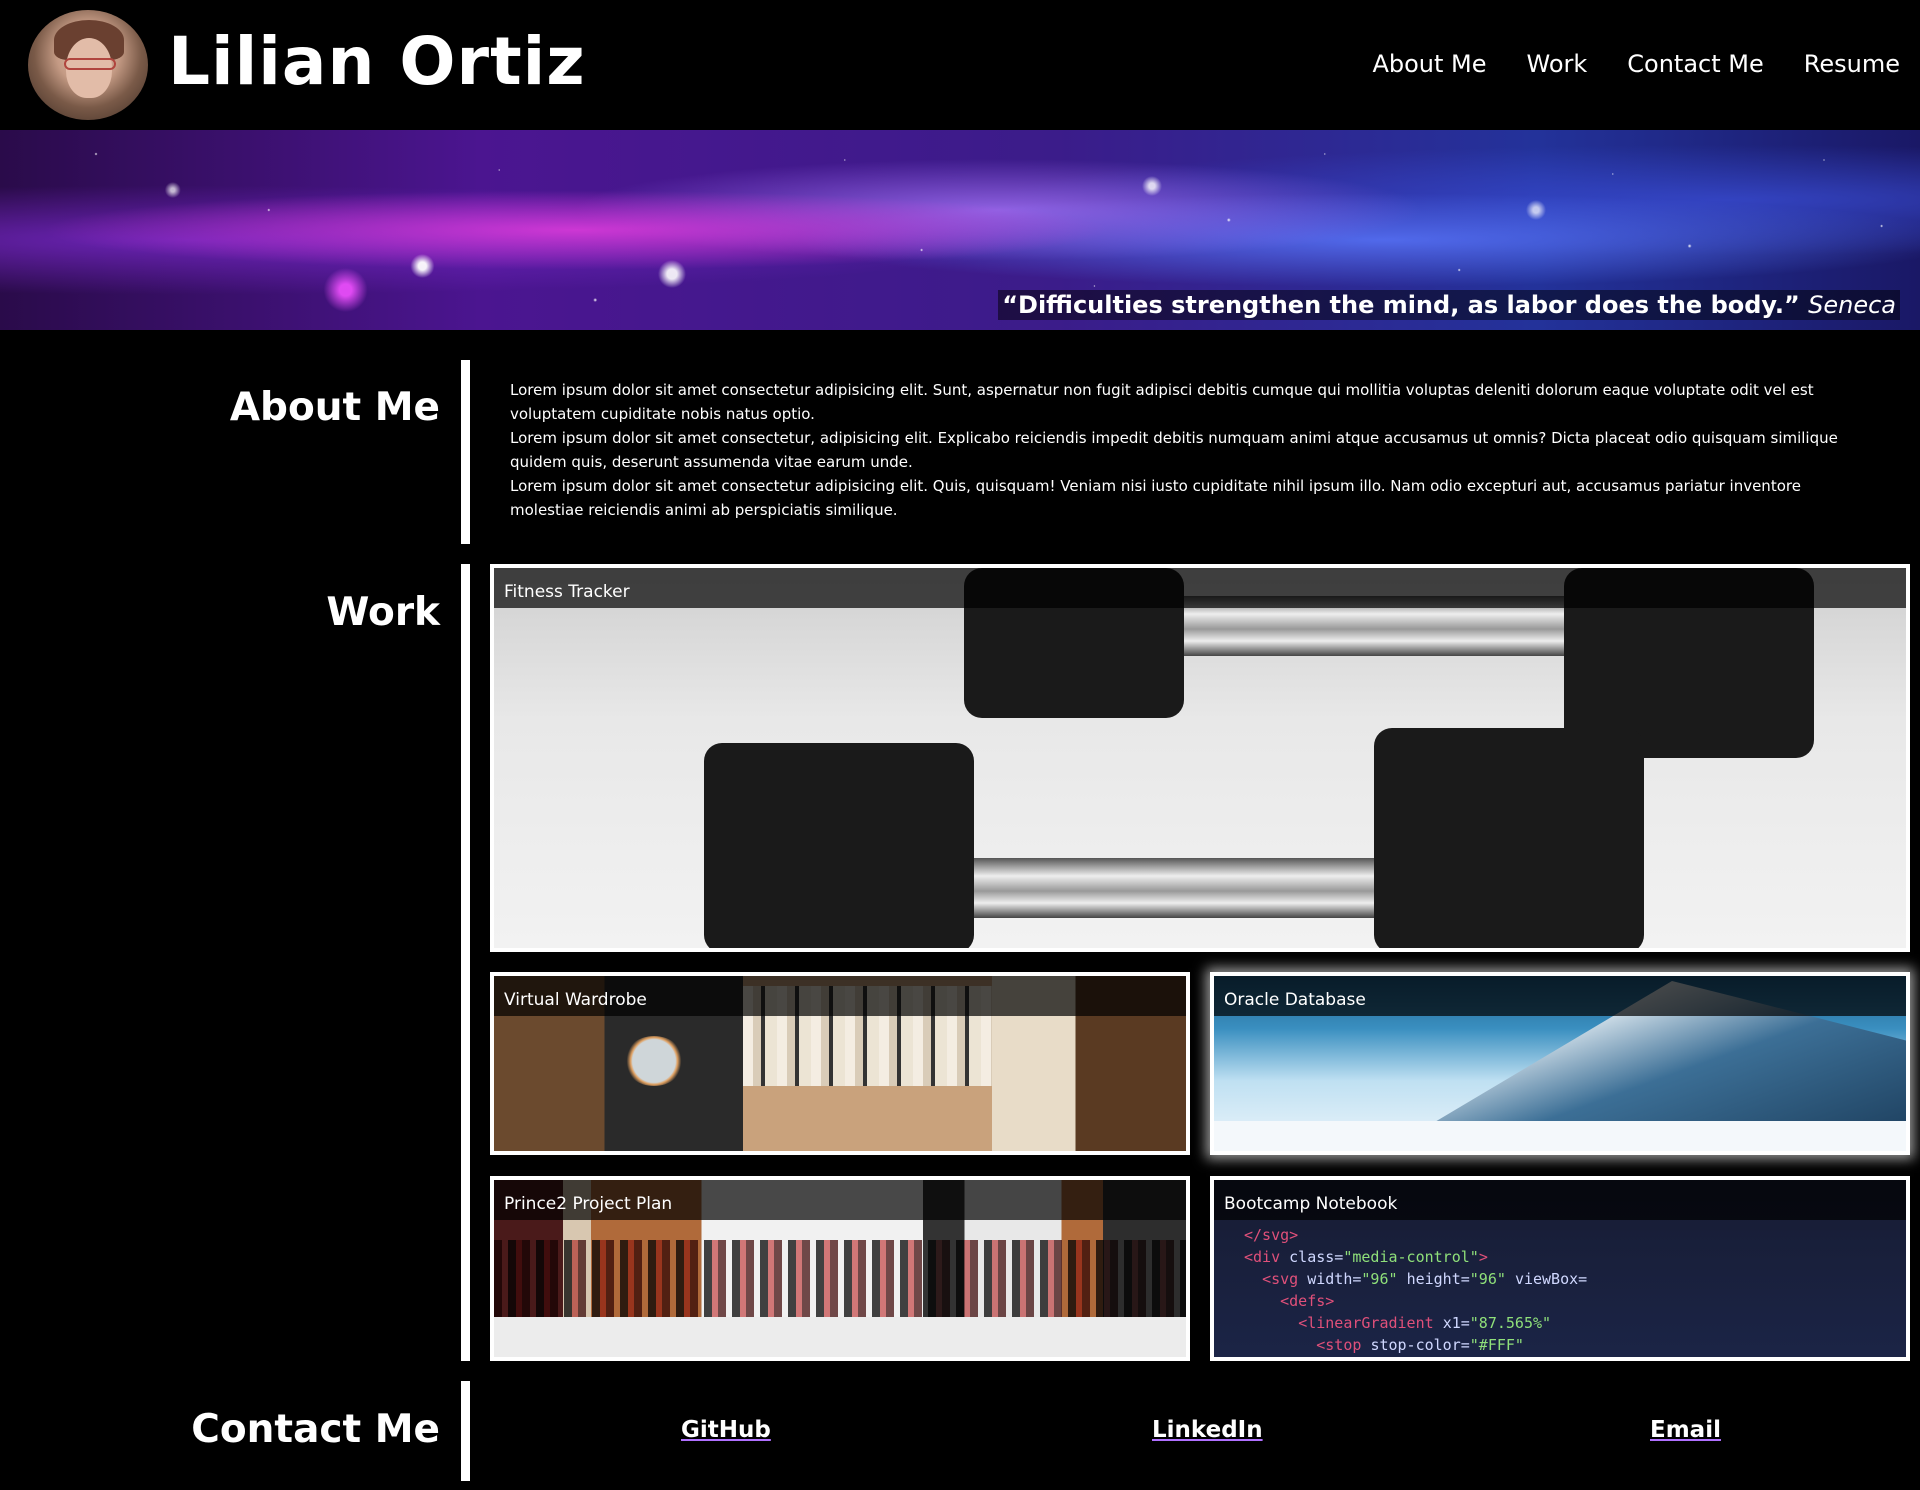 The image size is (1920, 1490). I want to click on email-link: Email, so click(1685, 1430).